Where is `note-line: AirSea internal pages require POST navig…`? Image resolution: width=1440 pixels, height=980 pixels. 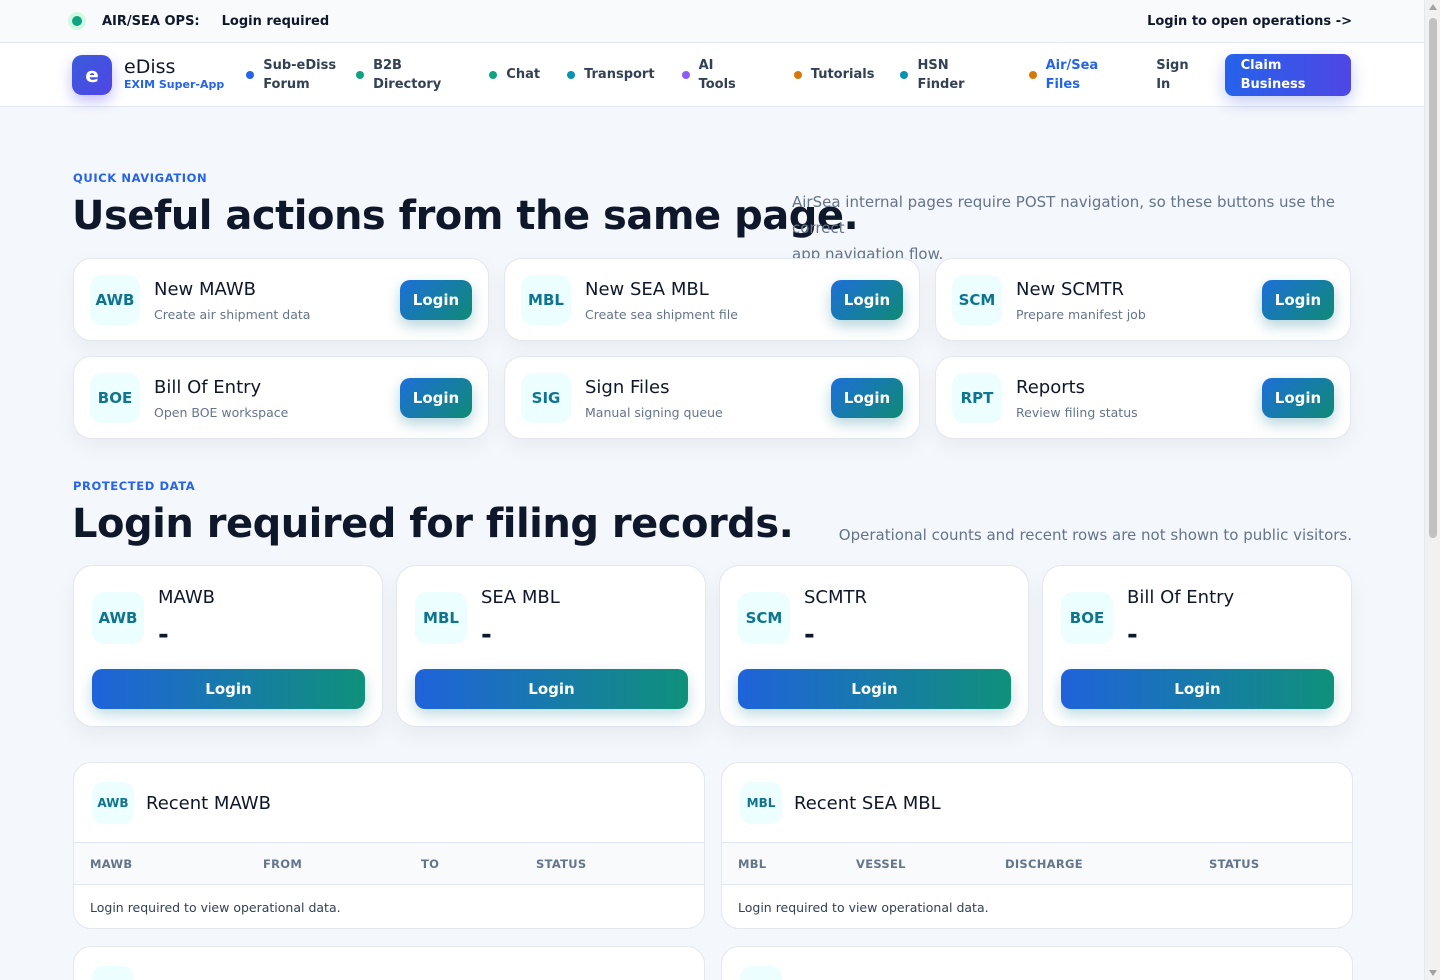 note-line: AirSea internal pages require POST navig… is located at coordinates (1063, 215).